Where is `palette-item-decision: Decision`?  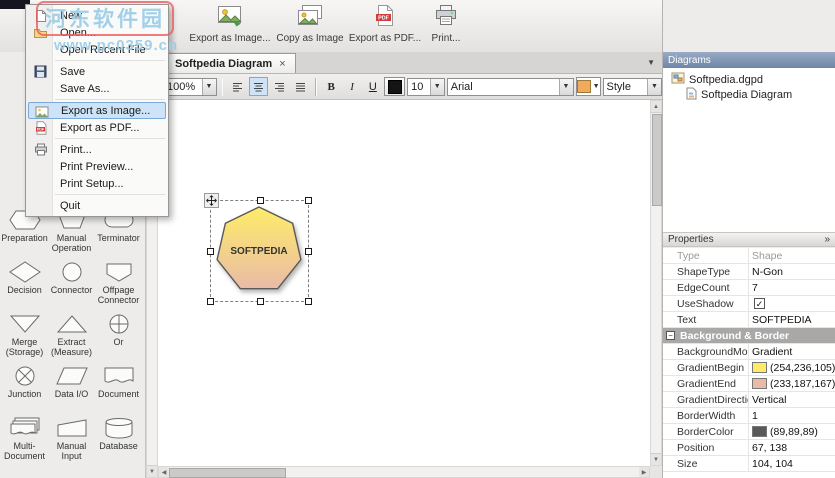 palette-item-decision: Decision is located at coordinates (24, 284).